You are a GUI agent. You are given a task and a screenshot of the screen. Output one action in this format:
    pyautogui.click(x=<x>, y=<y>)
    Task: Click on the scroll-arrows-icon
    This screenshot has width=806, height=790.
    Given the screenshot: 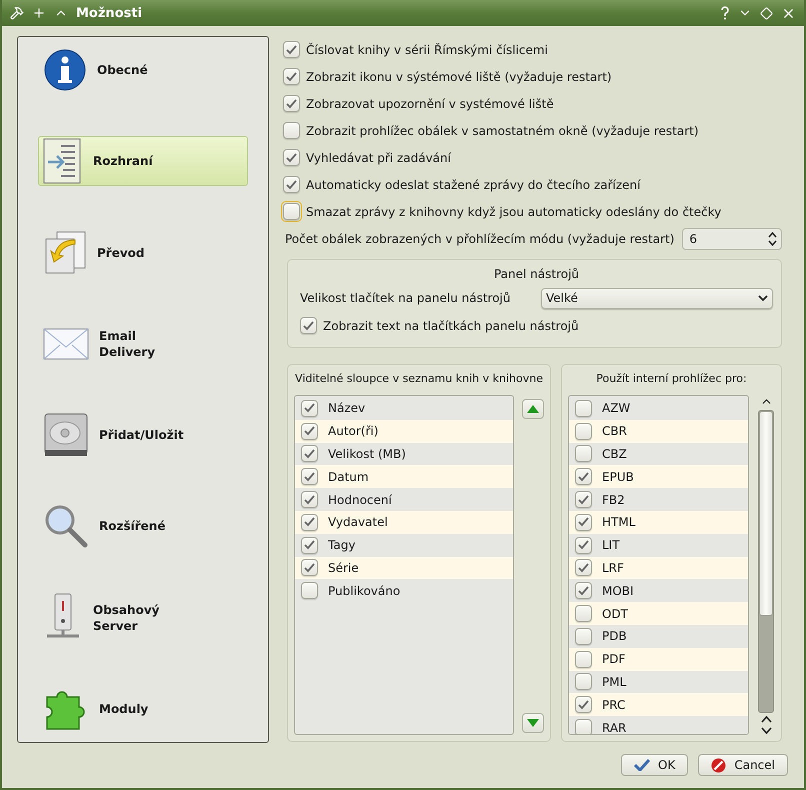 What is the action you would take?
    pyautogui.click(x=766, y=725)
    